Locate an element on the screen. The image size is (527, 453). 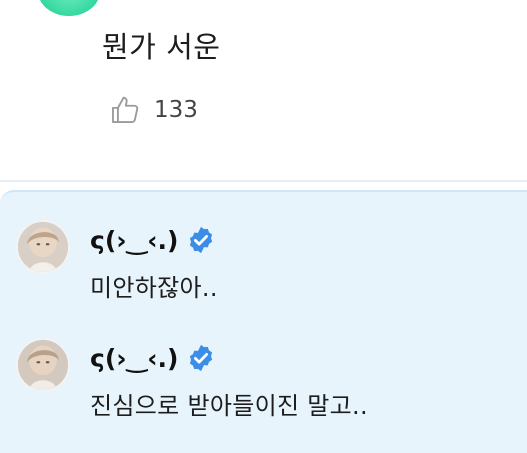
like-count: 133 is located at coordinates (176, 110).